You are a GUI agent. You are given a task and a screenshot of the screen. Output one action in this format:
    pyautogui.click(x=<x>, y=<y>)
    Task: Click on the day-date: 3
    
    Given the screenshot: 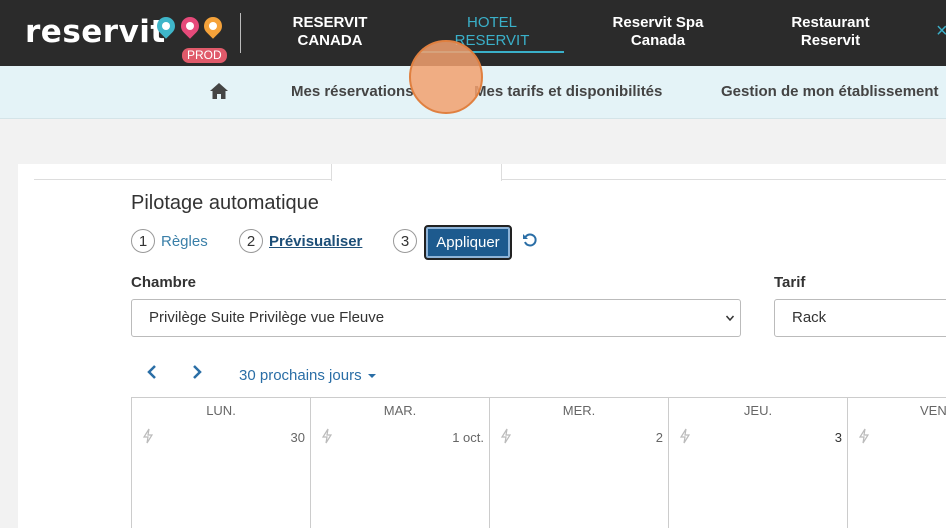 What is the action you would take?
    pyautogui.click(x=838, y=437)
    